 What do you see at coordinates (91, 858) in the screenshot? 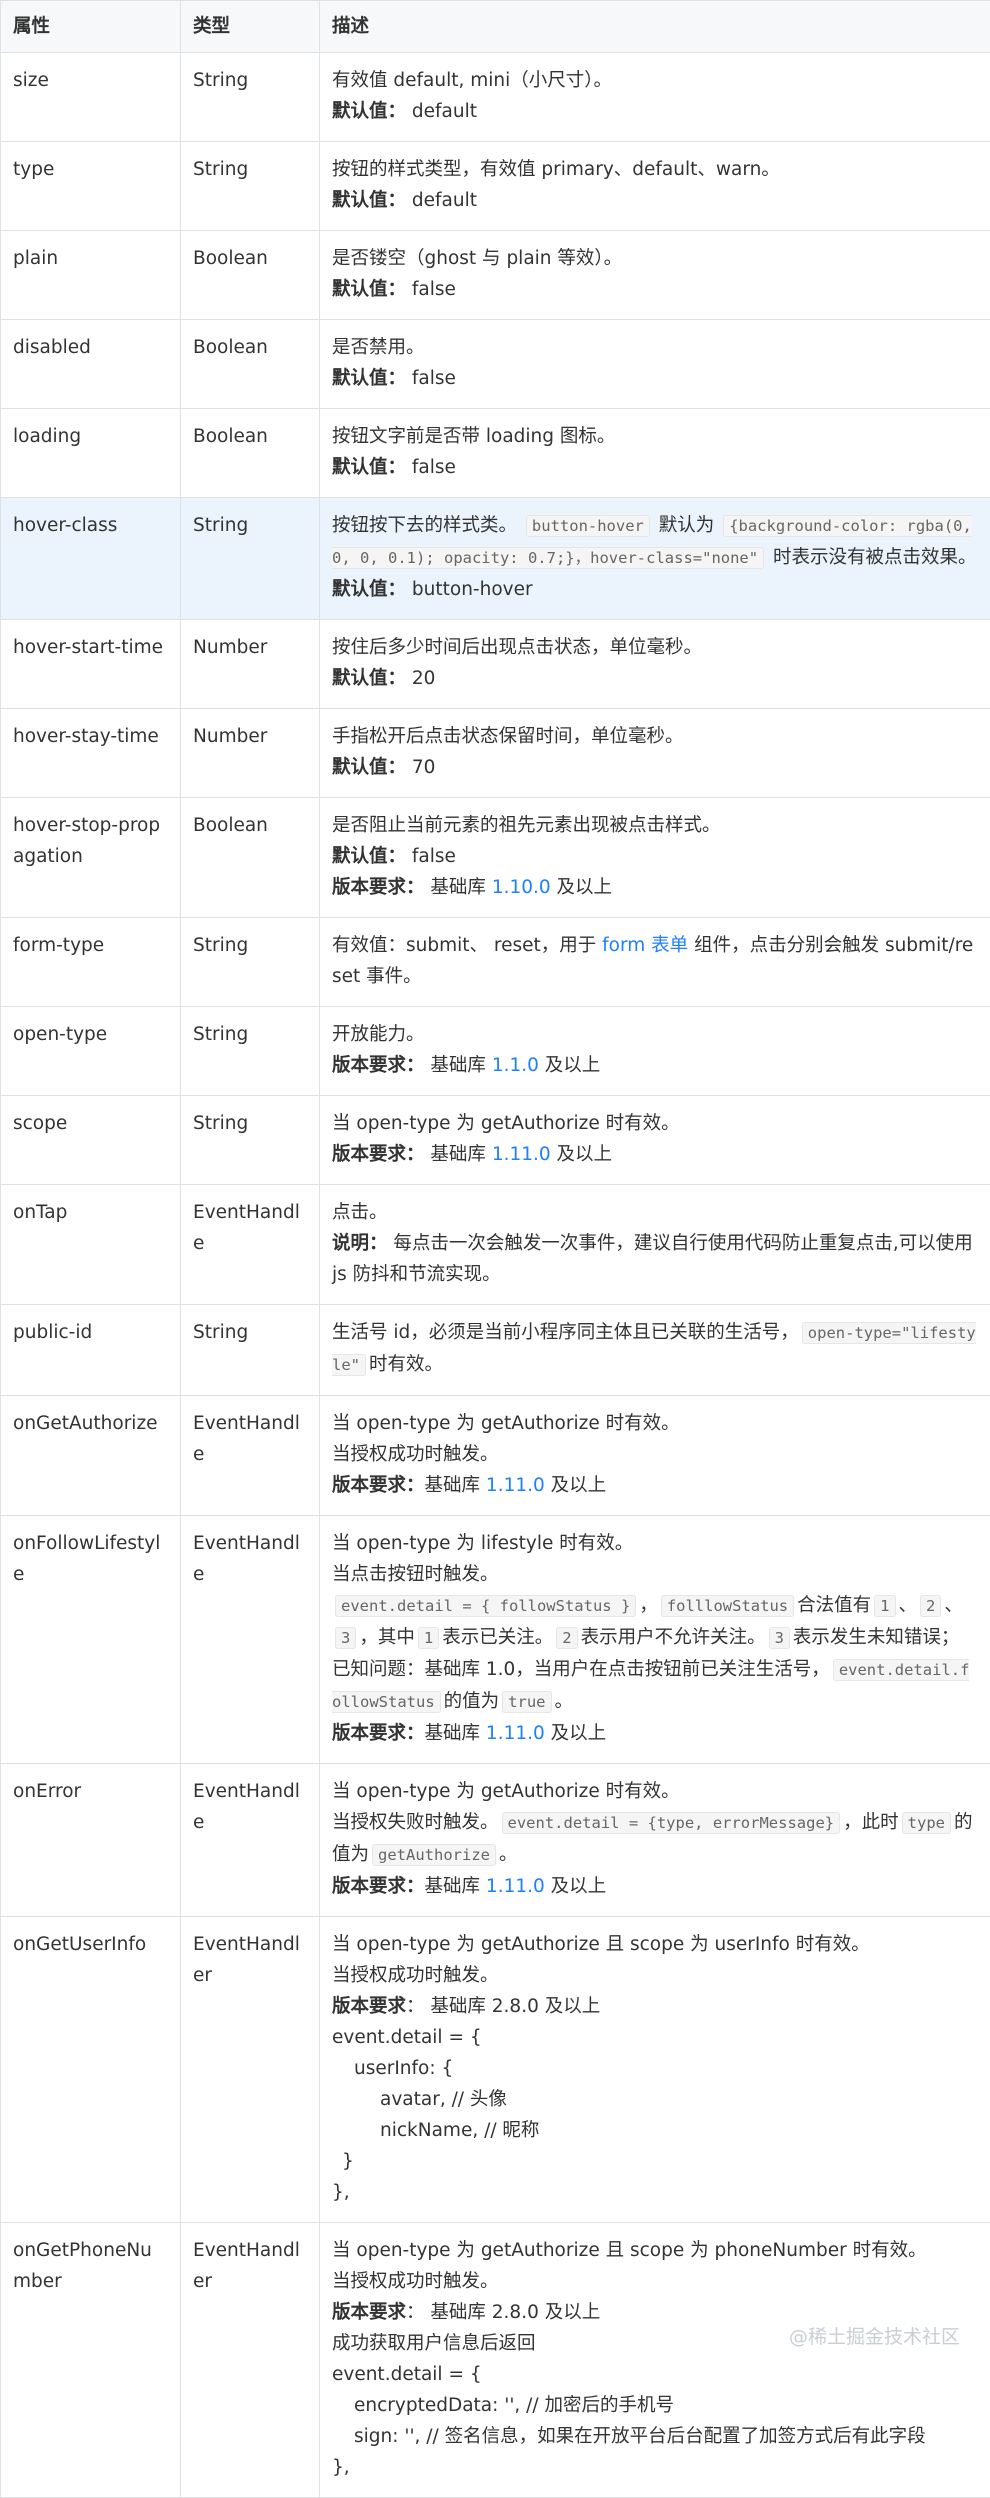
I see `attr-name: hover-stop-propagation` at bounding box center [91, 858].